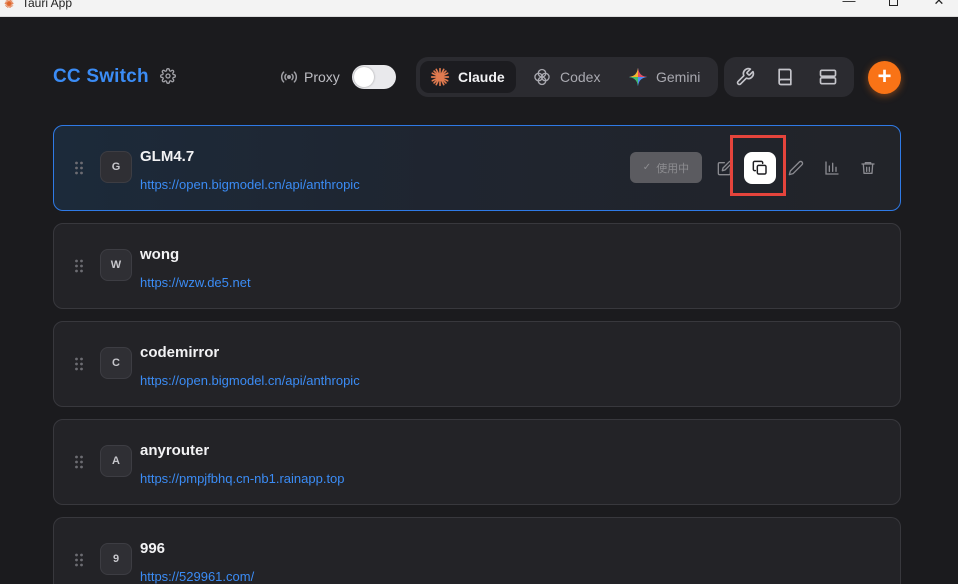 Image resolution: width=958 pixels, height=584 pixels. I want to click on tab-codex-label: Codex, so click(580, 77).